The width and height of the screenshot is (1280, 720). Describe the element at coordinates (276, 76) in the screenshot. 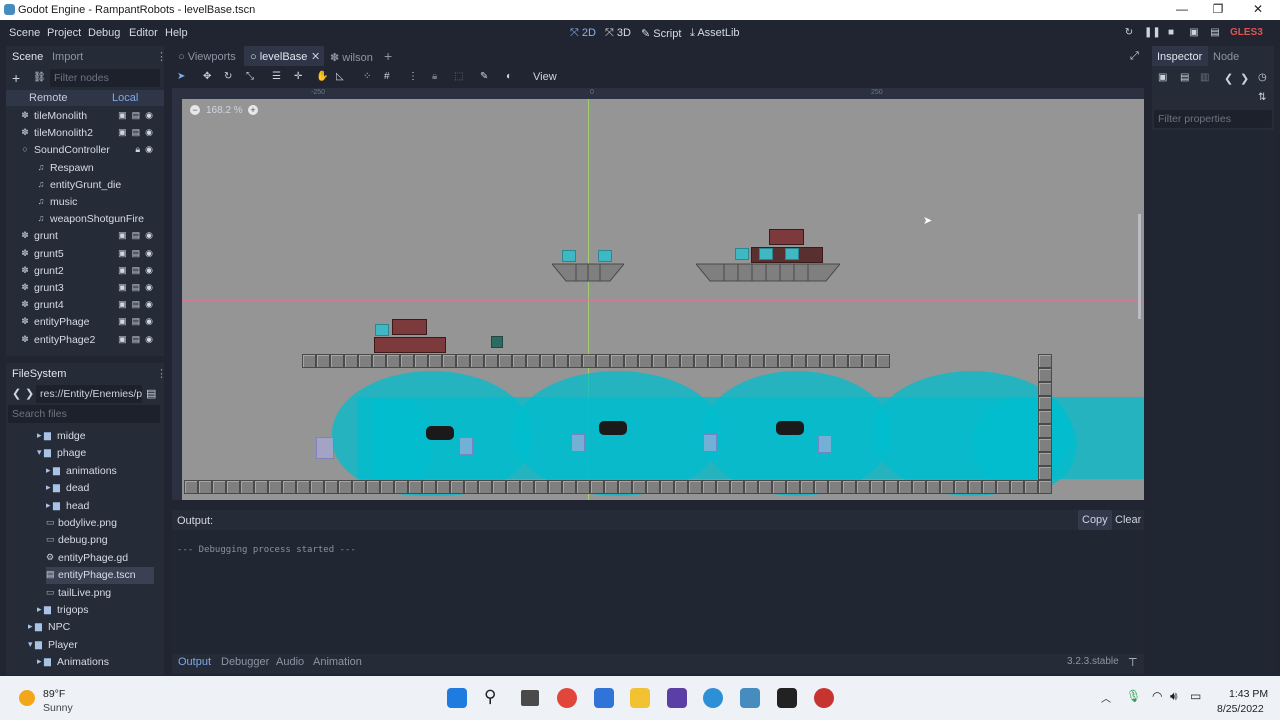

I see `list-select-icon: ☰` at that location.